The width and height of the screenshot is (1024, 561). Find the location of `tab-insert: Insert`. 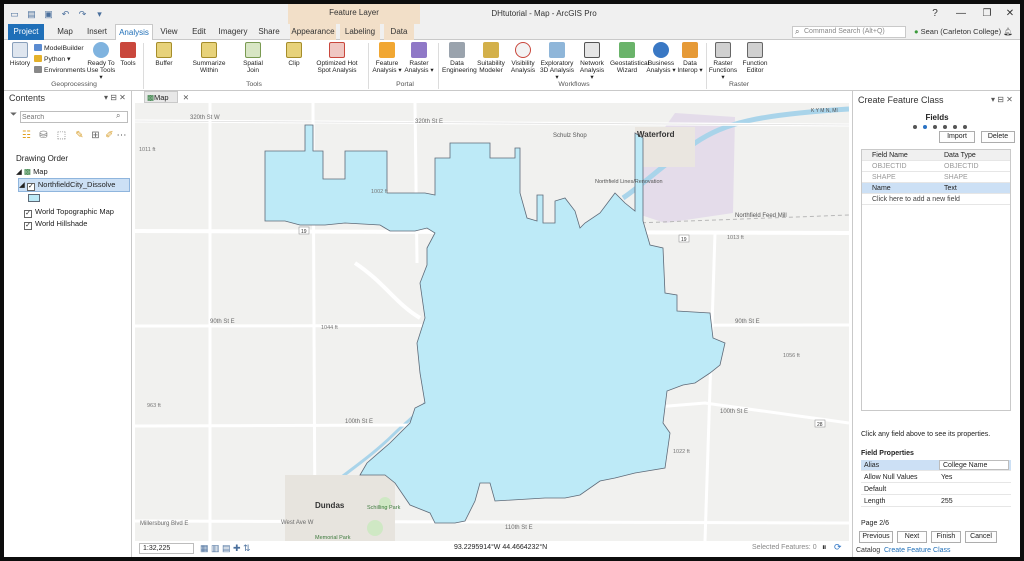

tab-insert: Insert is located at coordinates (97, 32).